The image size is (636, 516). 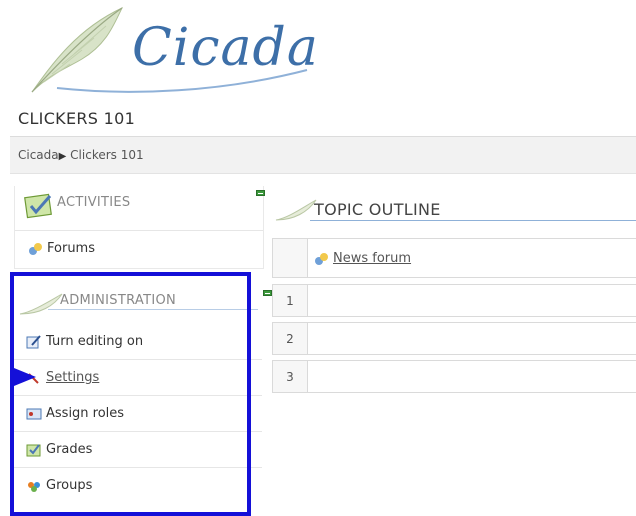 I want to click on collapse-administration-icon, so click(x=267, y=293).